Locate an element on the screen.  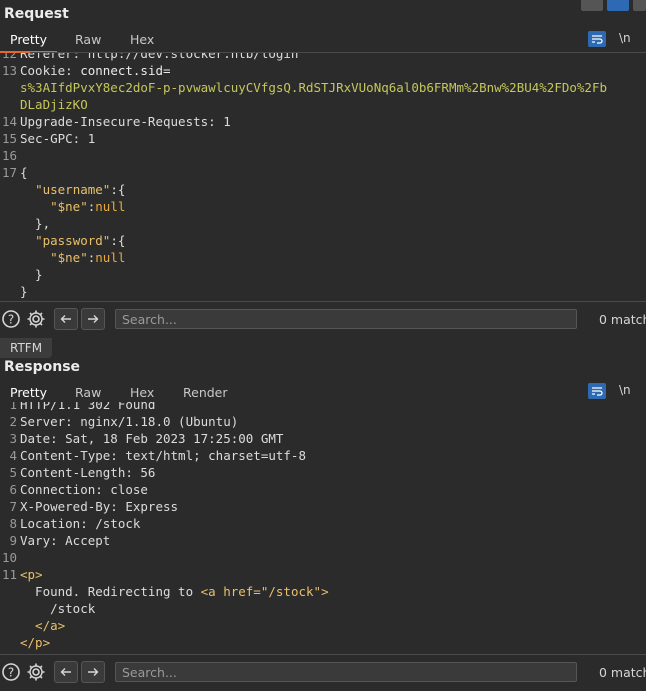
code-line: 2 Server: nginx/1.18.0 (Ubuntu) is located at coordinates (323, 421).